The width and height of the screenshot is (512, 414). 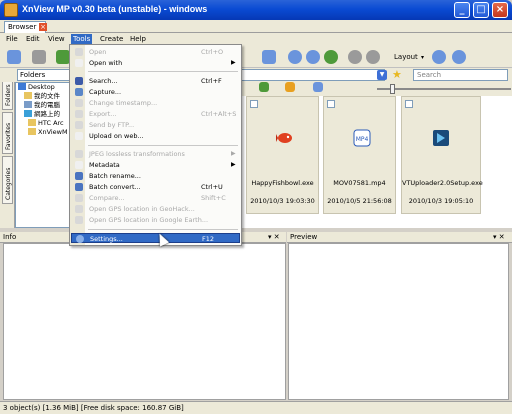 I want to click on tab-categories: Categories, so click(x=7, y=180).